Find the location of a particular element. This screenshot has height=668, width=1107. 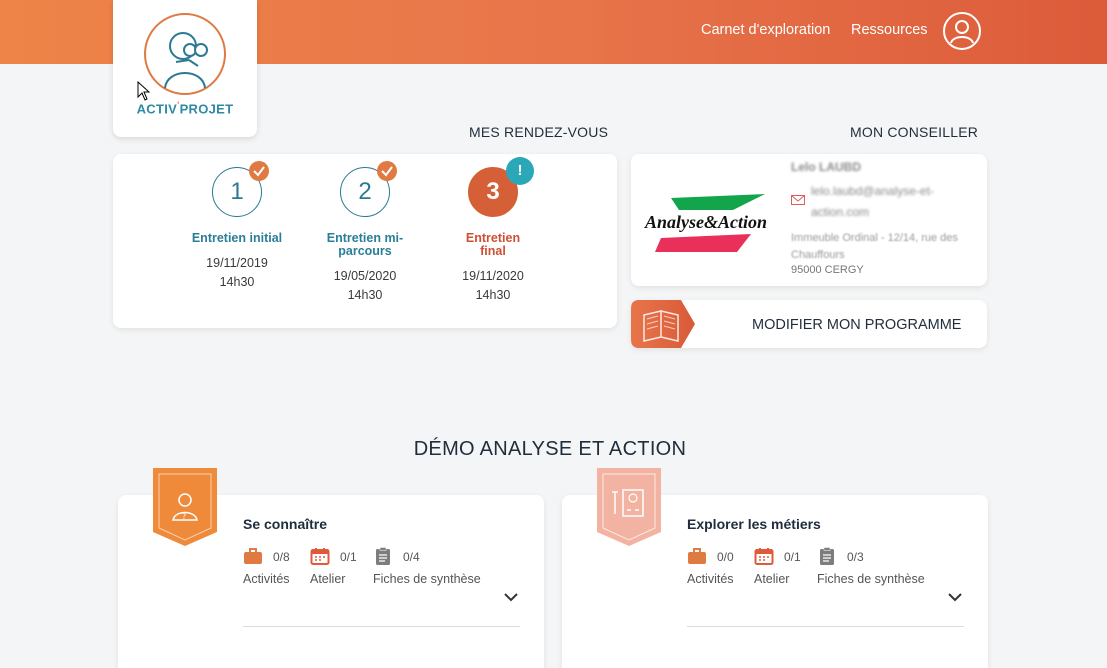

step-date: 19/05/2020 is located at coordinates (365, 276).